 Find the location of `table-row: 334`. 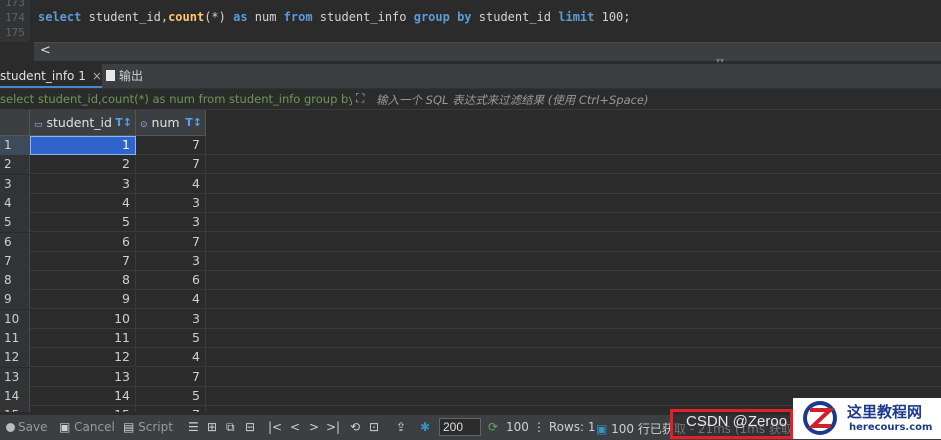

table-row: 334 is located at coordinates (470, 184).